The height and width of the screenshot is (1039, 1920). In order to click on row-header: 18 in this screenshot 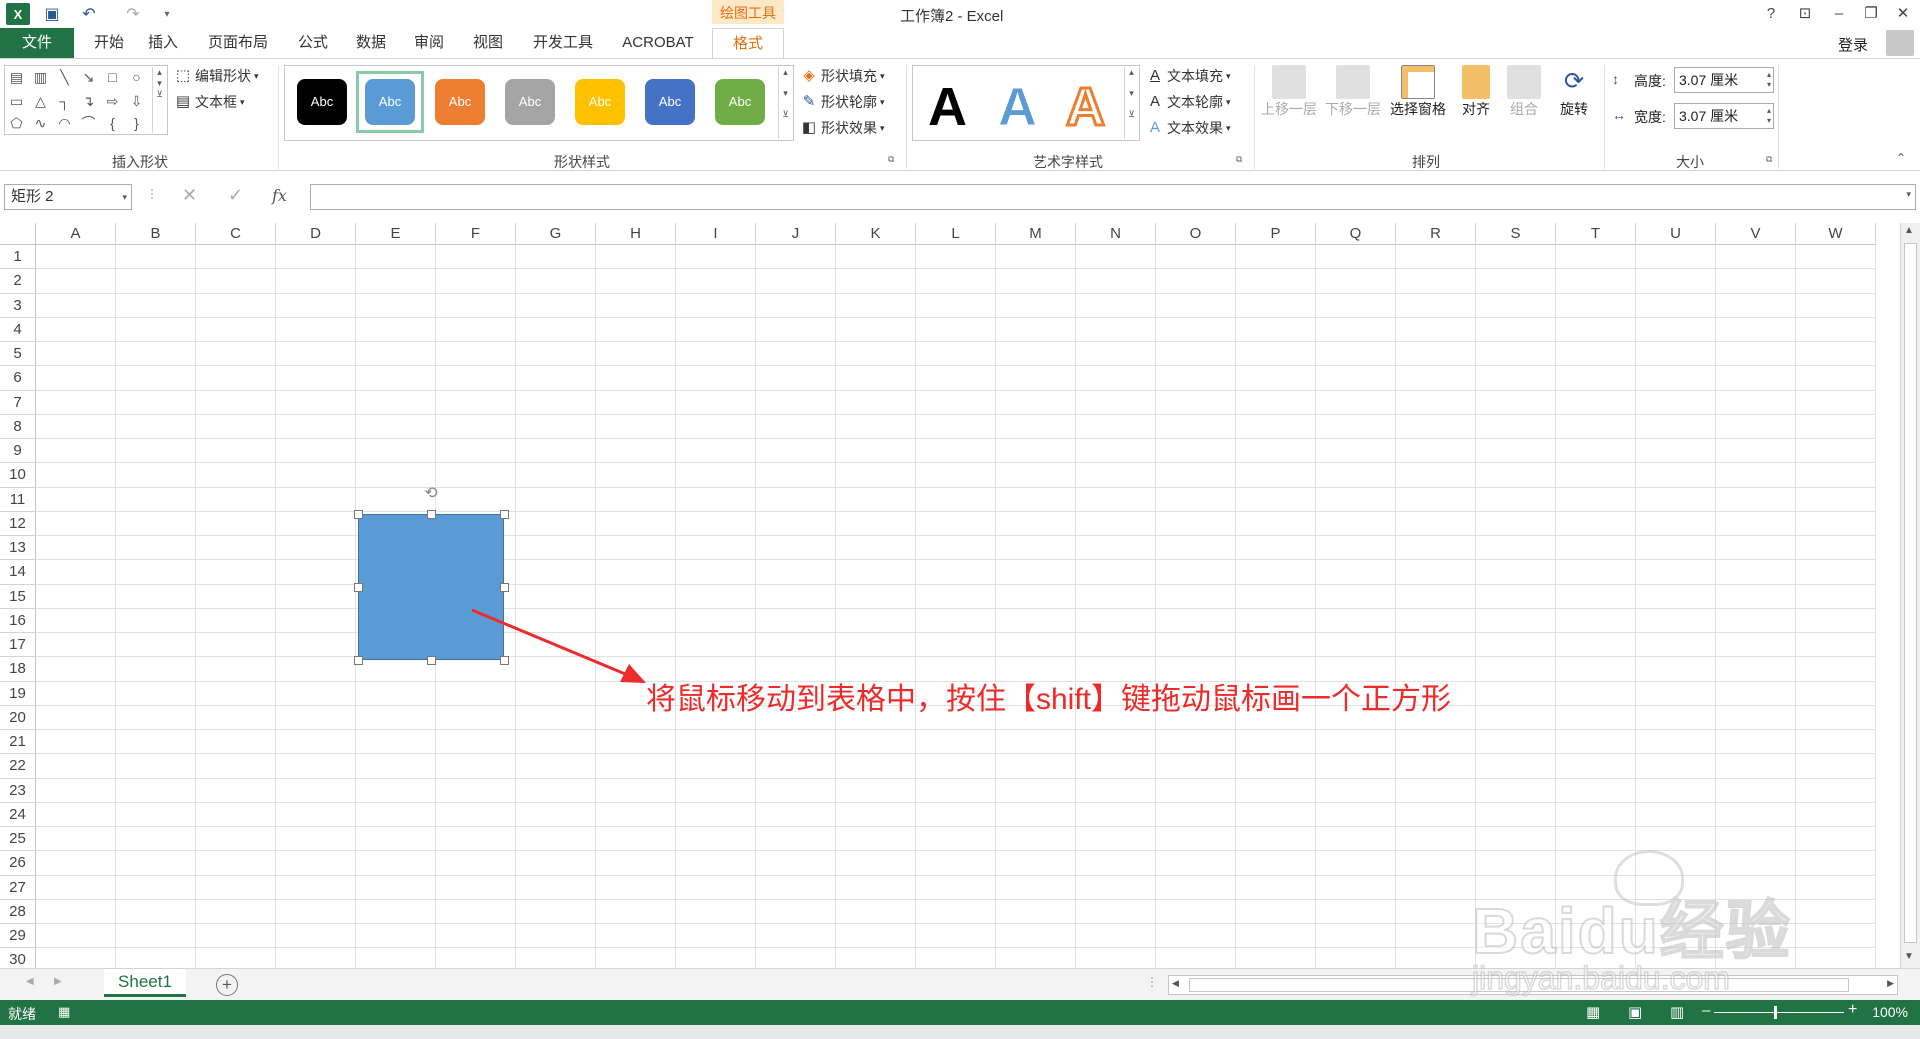, I will do `click(18, 669)`.